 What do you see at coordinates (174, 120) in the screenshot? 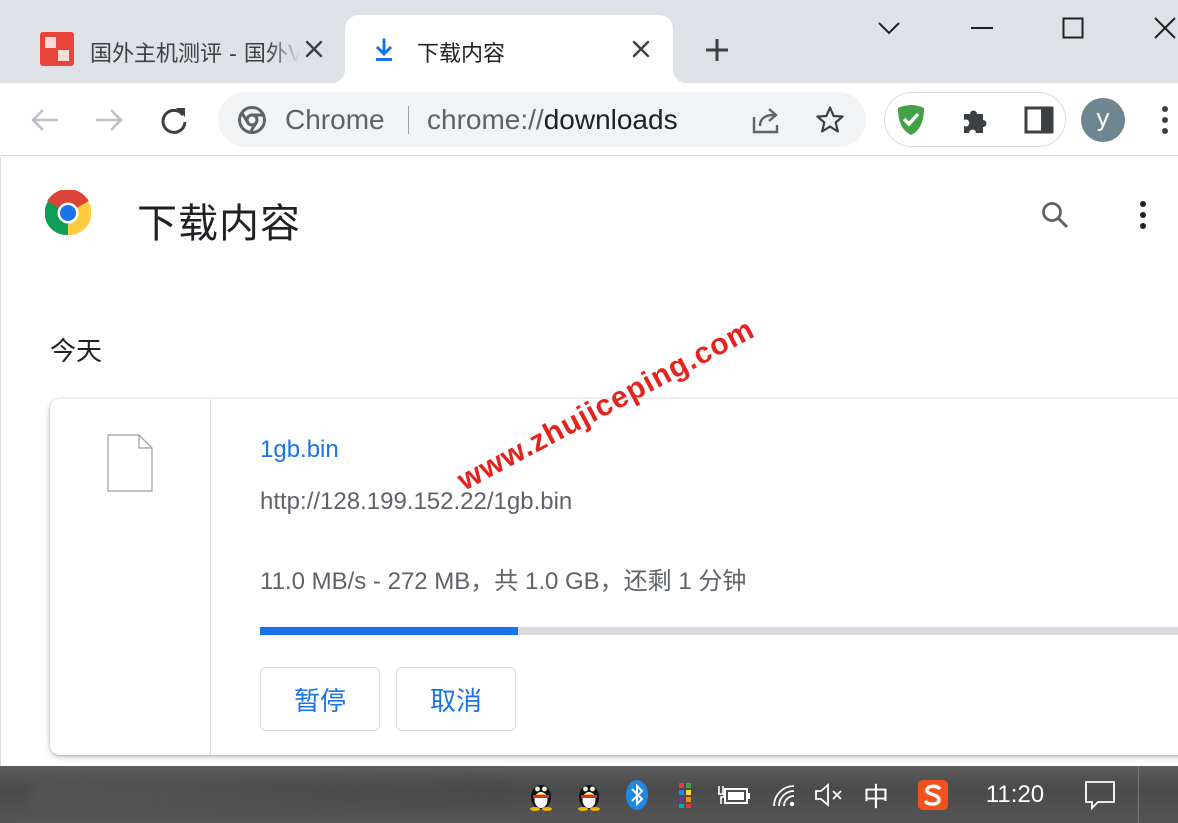
I see `reload-icon` at bounding box center [174, 120].